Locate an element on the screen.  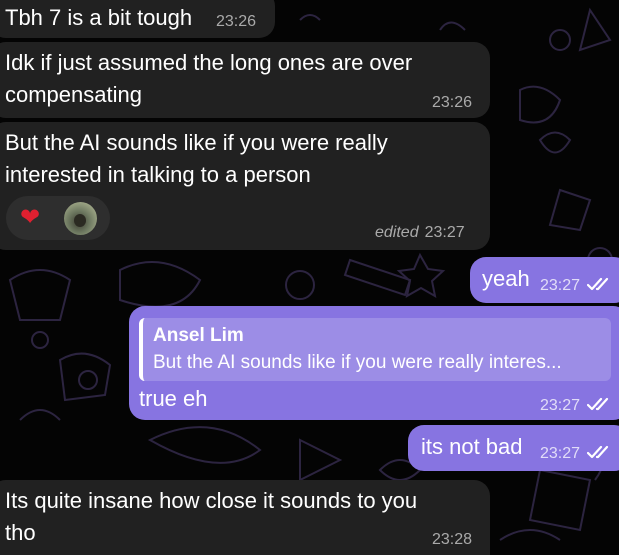
message-bubble-outgoing: yeah 23:27 is located at coordinates (544, 280).